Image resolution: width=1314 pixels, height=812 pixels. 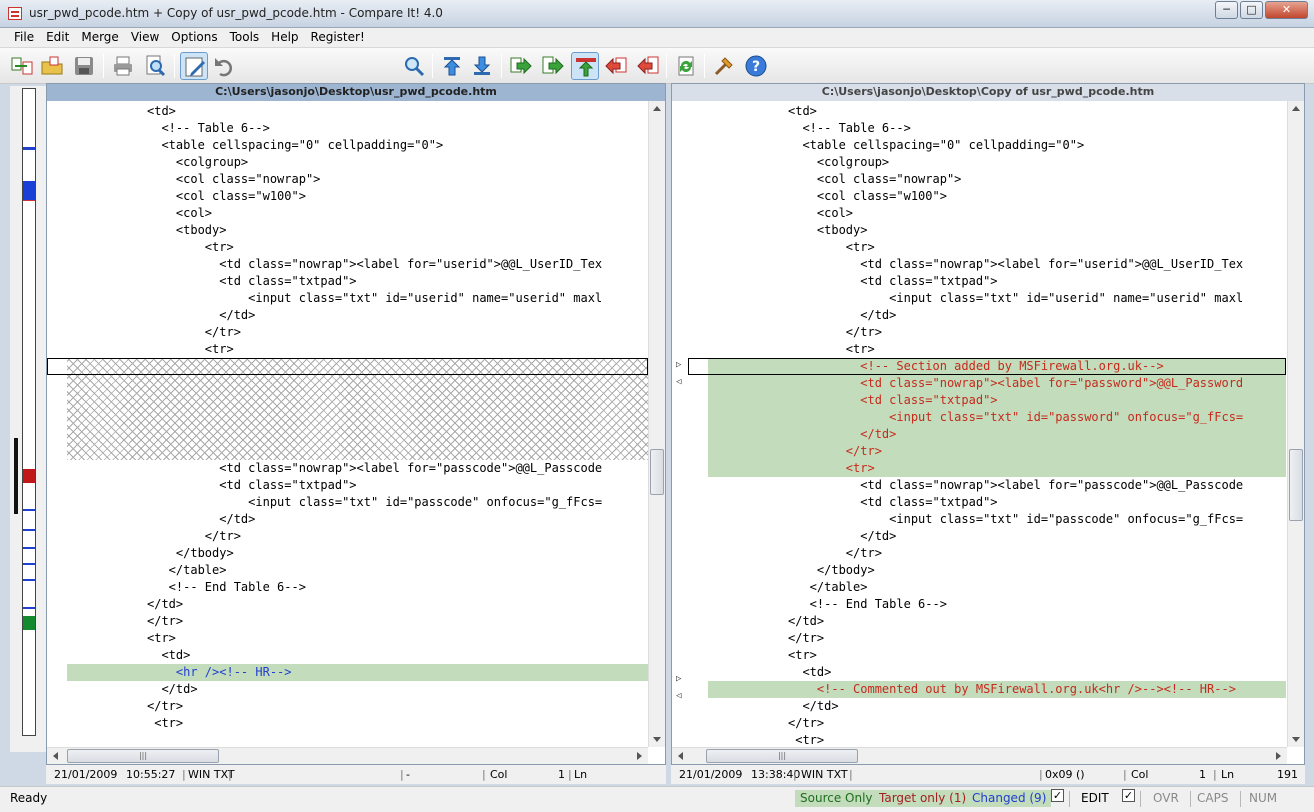 What do you see at coordinates (84, 66) in the screenshot?
I see `save-icon` at bounding box center [84, 66].